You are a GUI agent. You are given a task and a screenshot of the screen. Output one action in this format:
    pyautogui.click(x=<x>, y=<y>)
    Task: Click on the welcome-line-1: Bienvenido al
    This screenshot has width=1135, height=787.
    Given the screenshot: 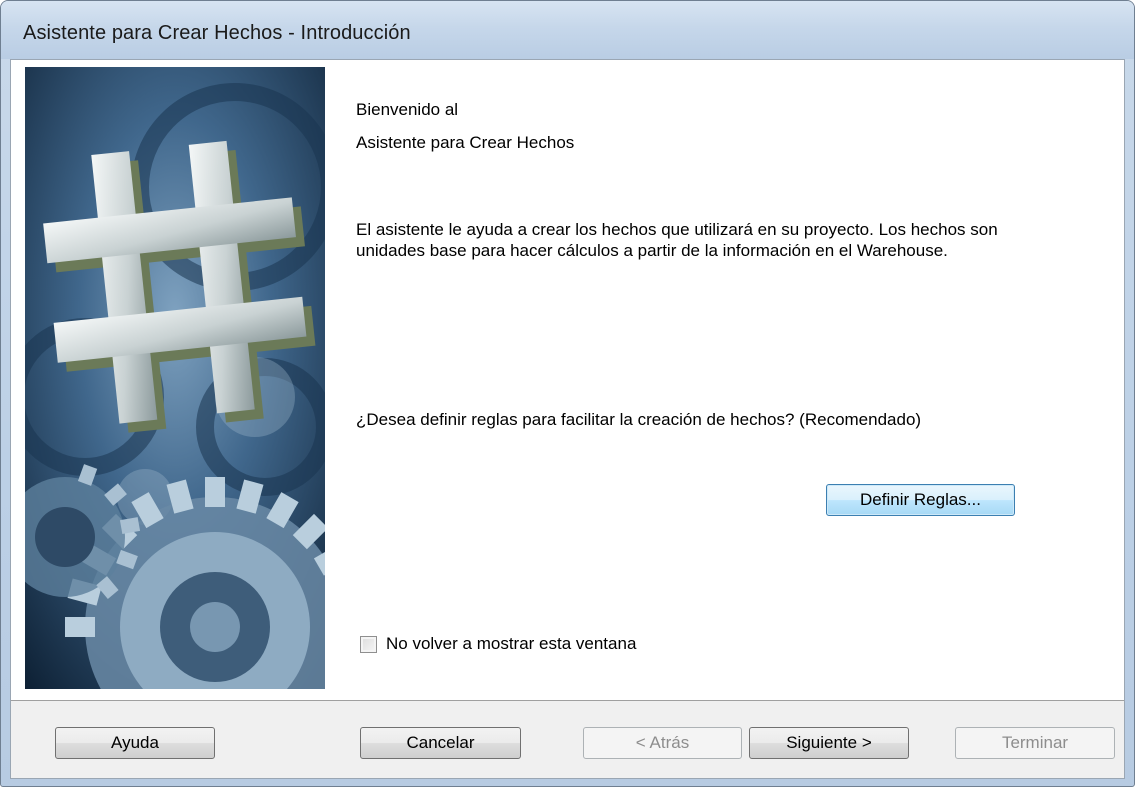 What is the action you would take?
    pyautogui.click(x=407, y=109)
    